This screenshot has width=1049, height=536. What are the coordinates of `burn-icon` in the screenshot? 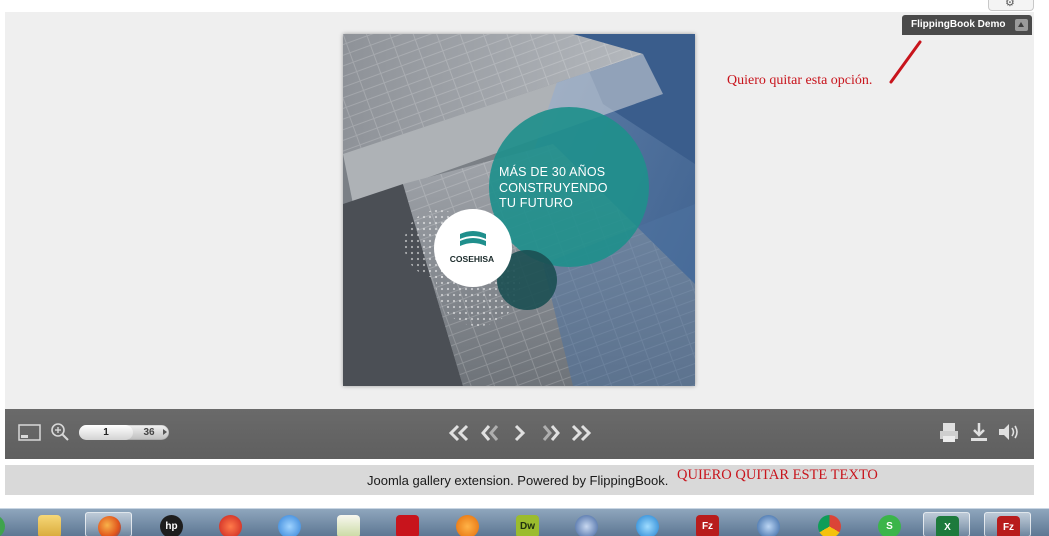 It's located at (230, 525).